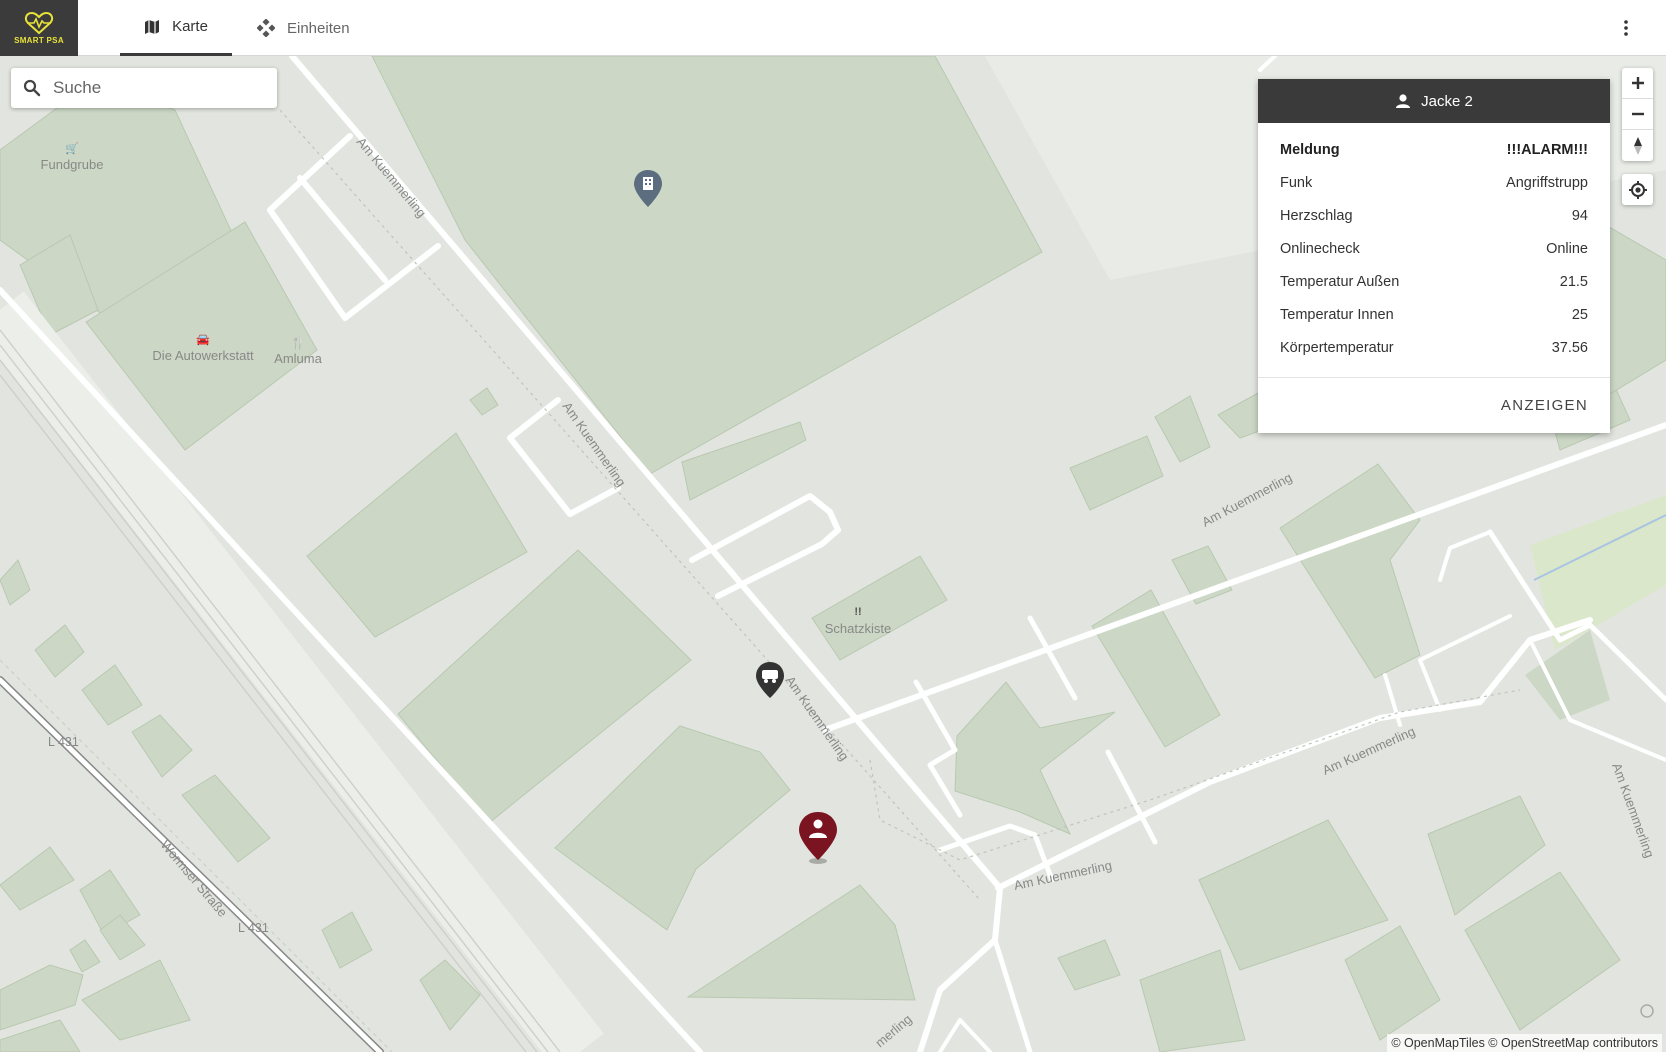  Describe the element at coordinates (1637, 145) in the screenshot. I see `compass-icon` at that location.